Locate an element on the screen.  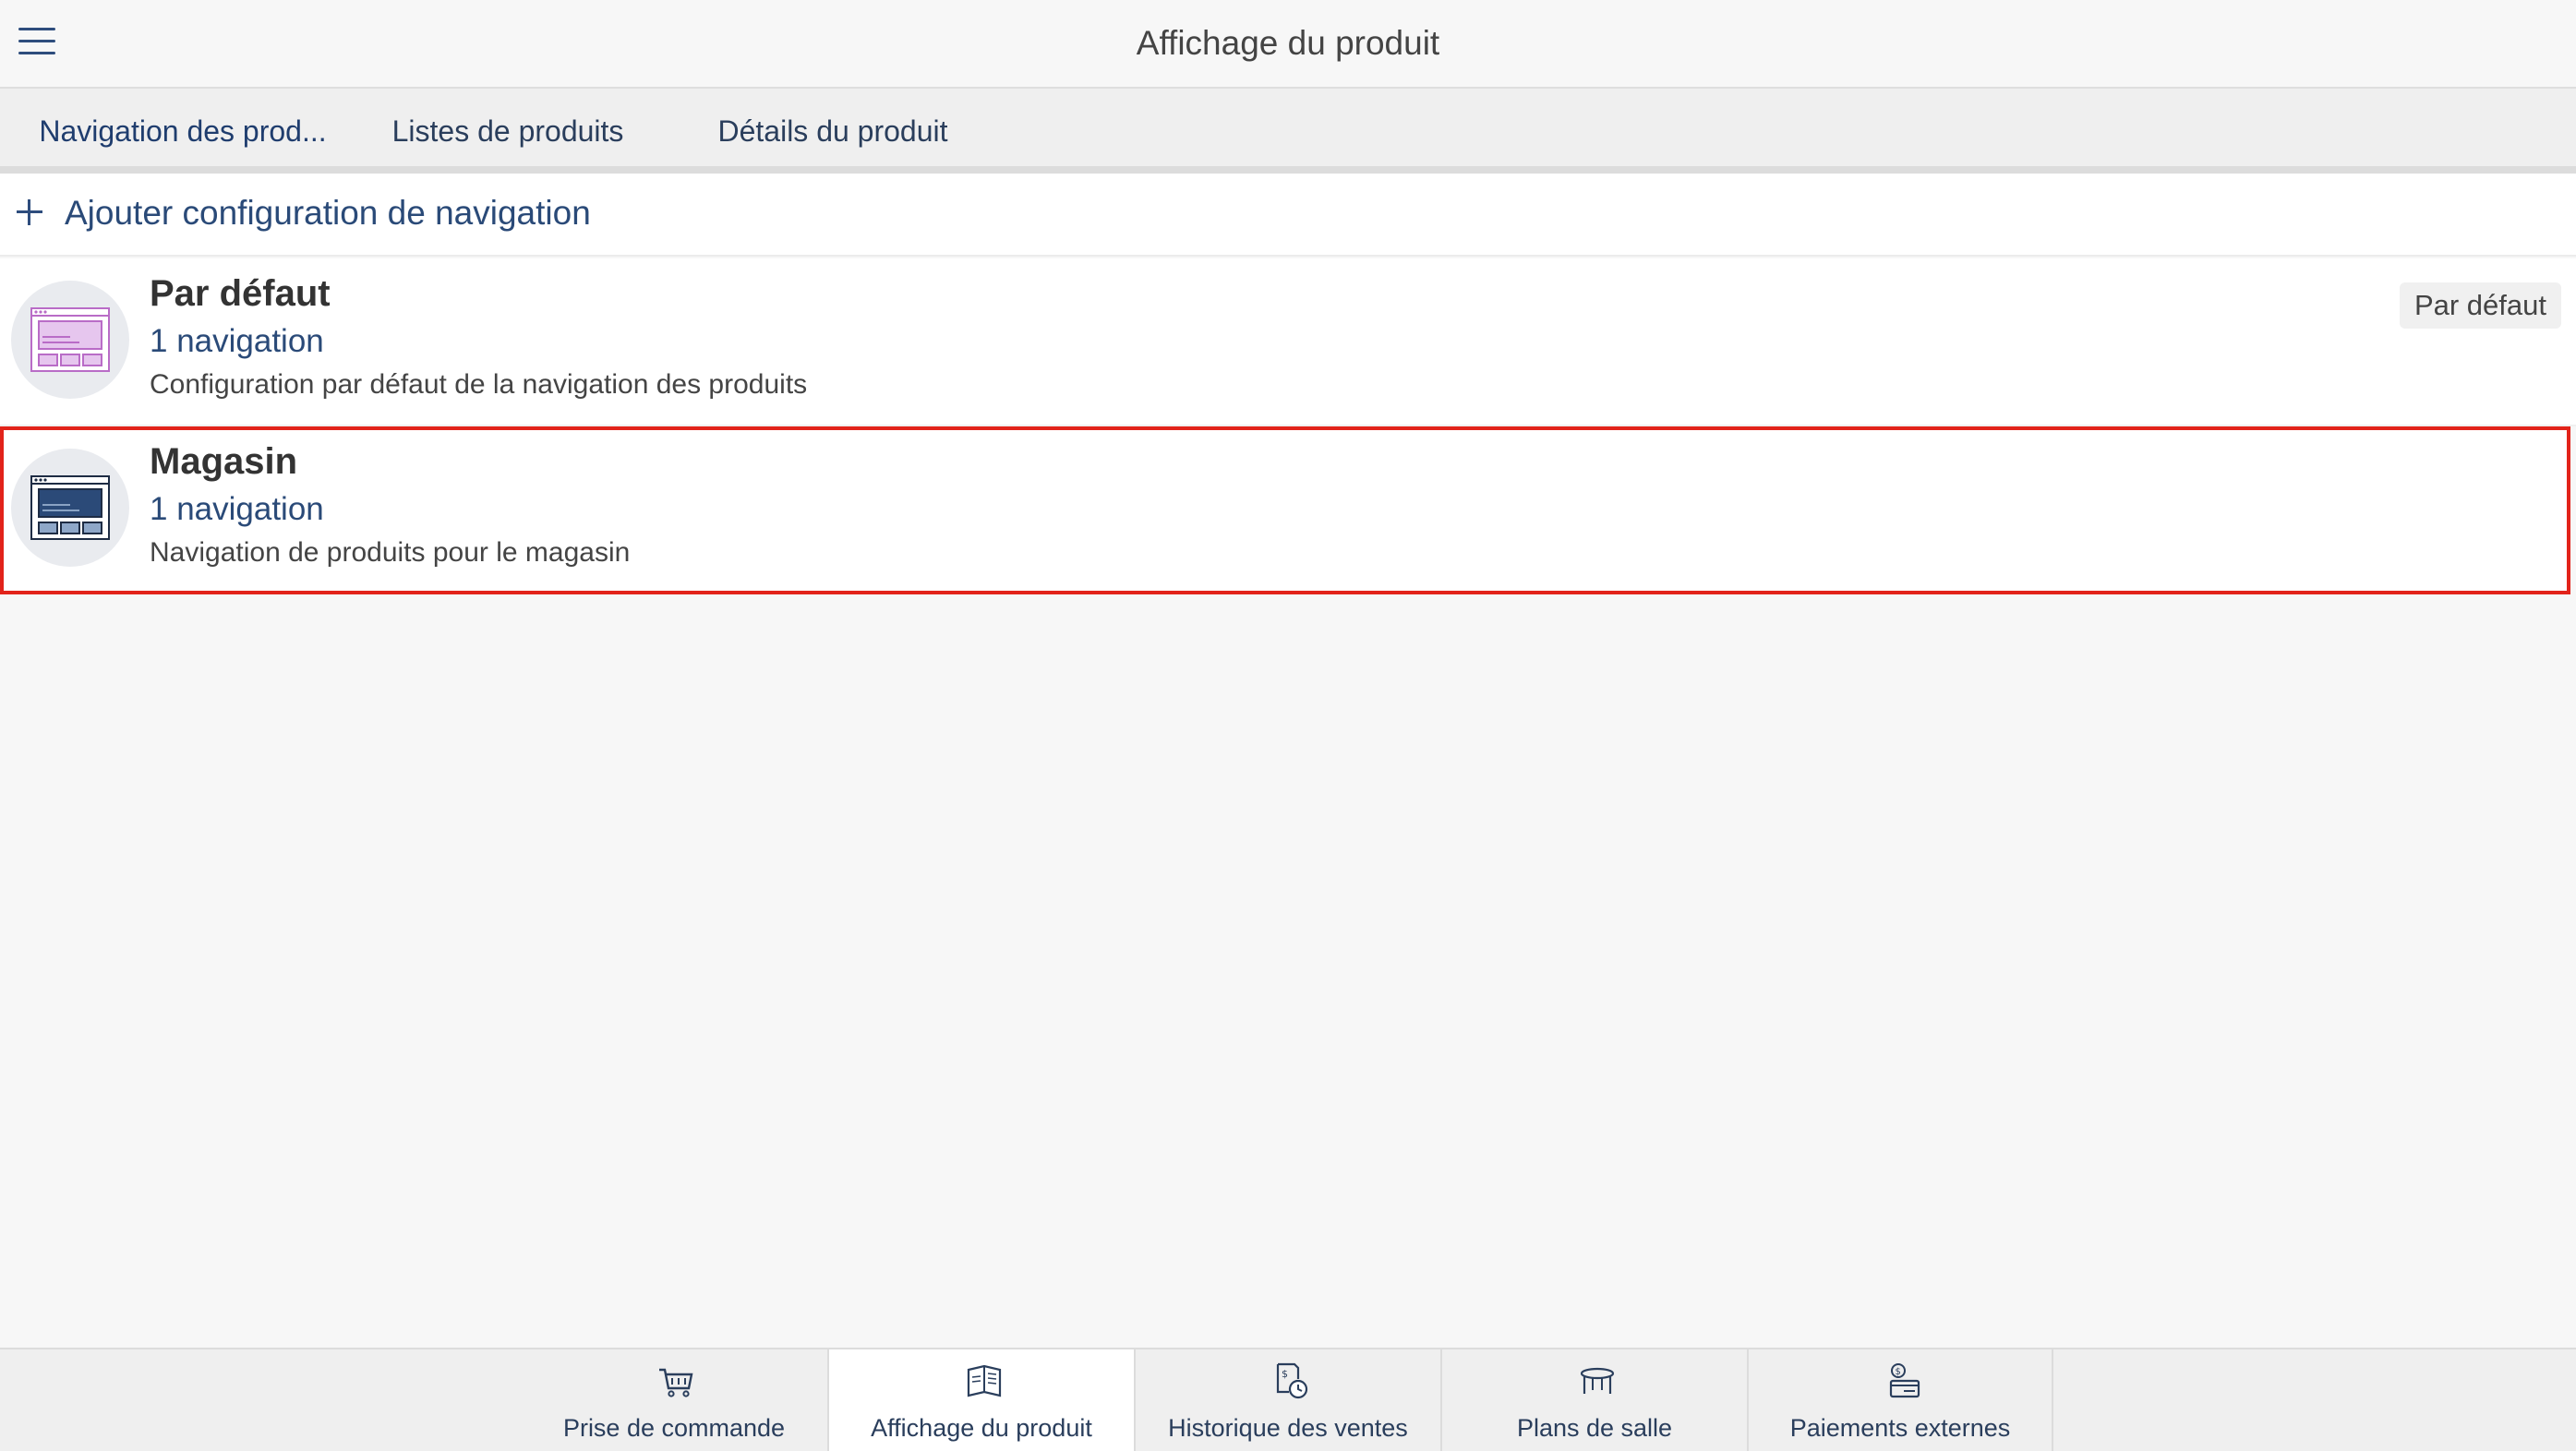
tab-listes-produits: Listes de produits is located at coordinates (508, 131).